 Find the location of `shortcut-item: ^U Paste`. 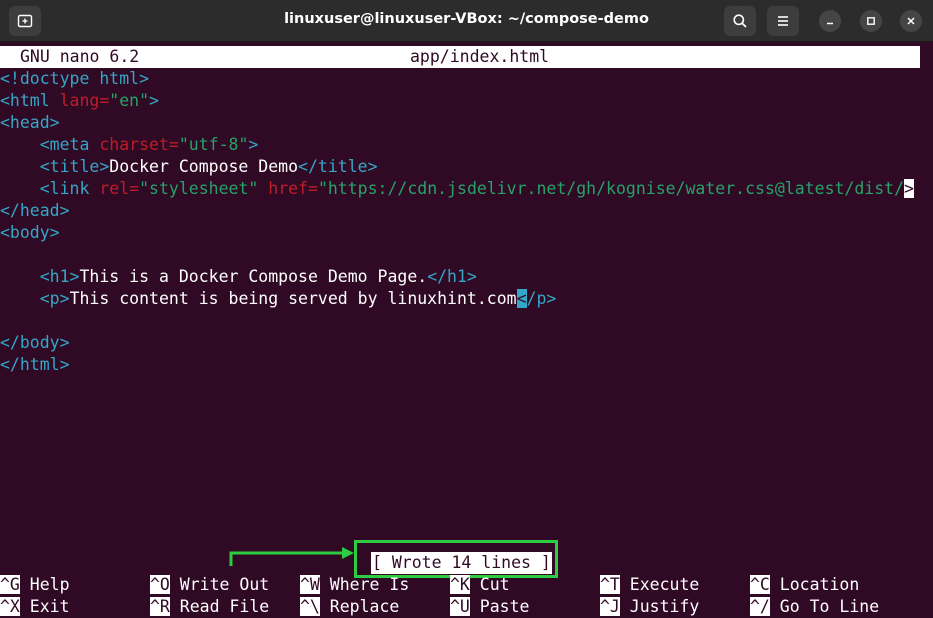

shortcut-item: ^U Paste is located at coordinates (489, 607).